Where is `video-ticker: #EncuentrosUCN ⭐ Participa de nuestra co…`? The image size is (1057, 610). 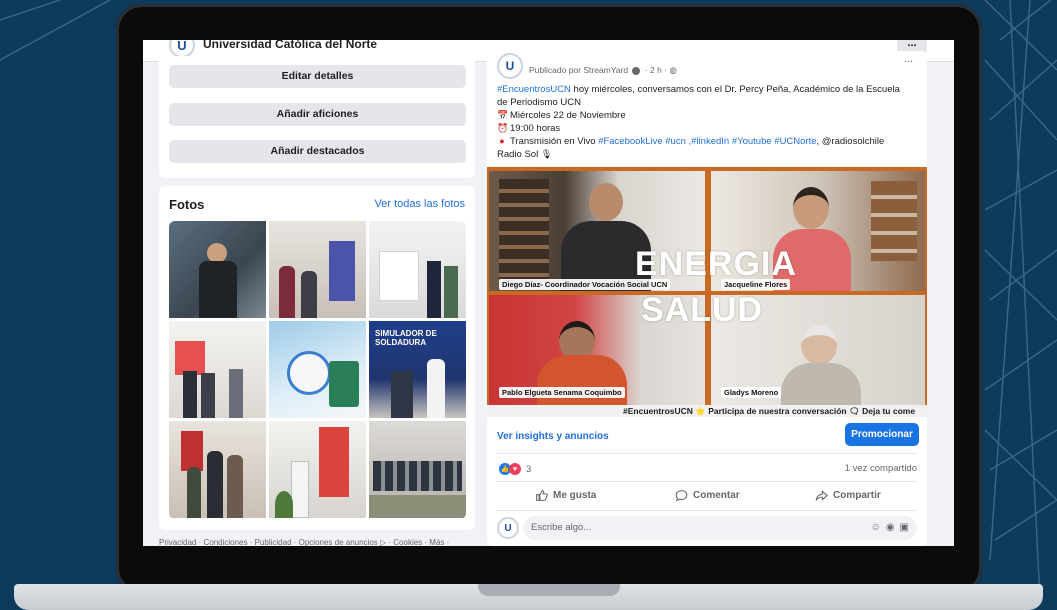 video-ticker: #EncuentrosUCN ⭐ Participa de nuestra co… is located at coordinates (707, 411).